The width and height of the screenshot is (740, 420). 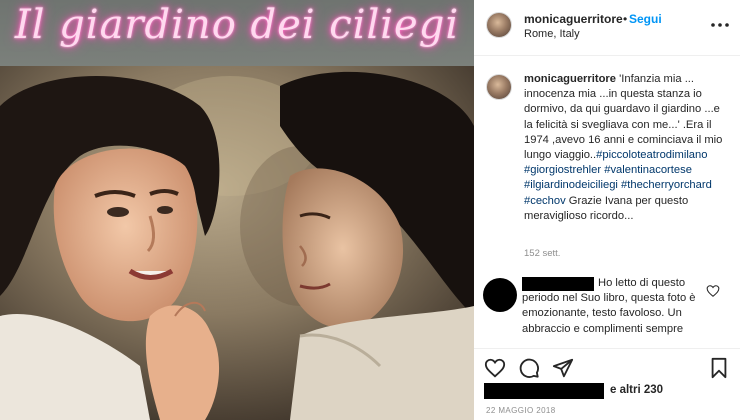 I want to click on heart-outline-icon, so click(x=713, y=291).